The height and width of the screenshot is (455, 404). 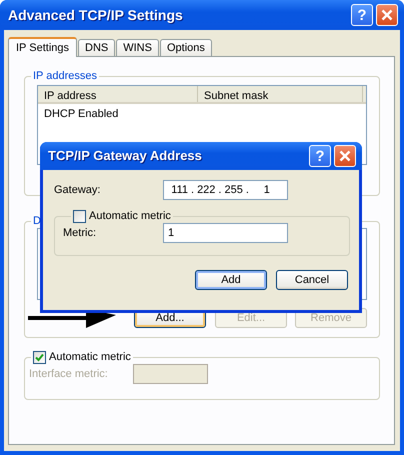 I want to click on button: Cancel, so click(x=312, y=280).